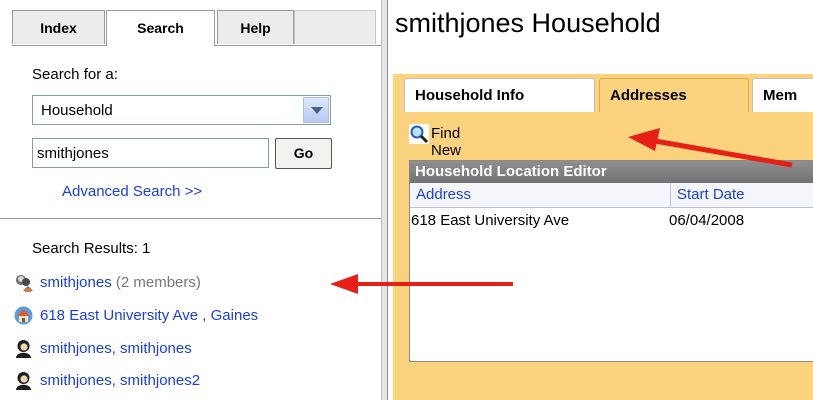  Describe the element at coordinates (674, 95) in the screenshot. I see `tab-addresses: Addresses` at that location.